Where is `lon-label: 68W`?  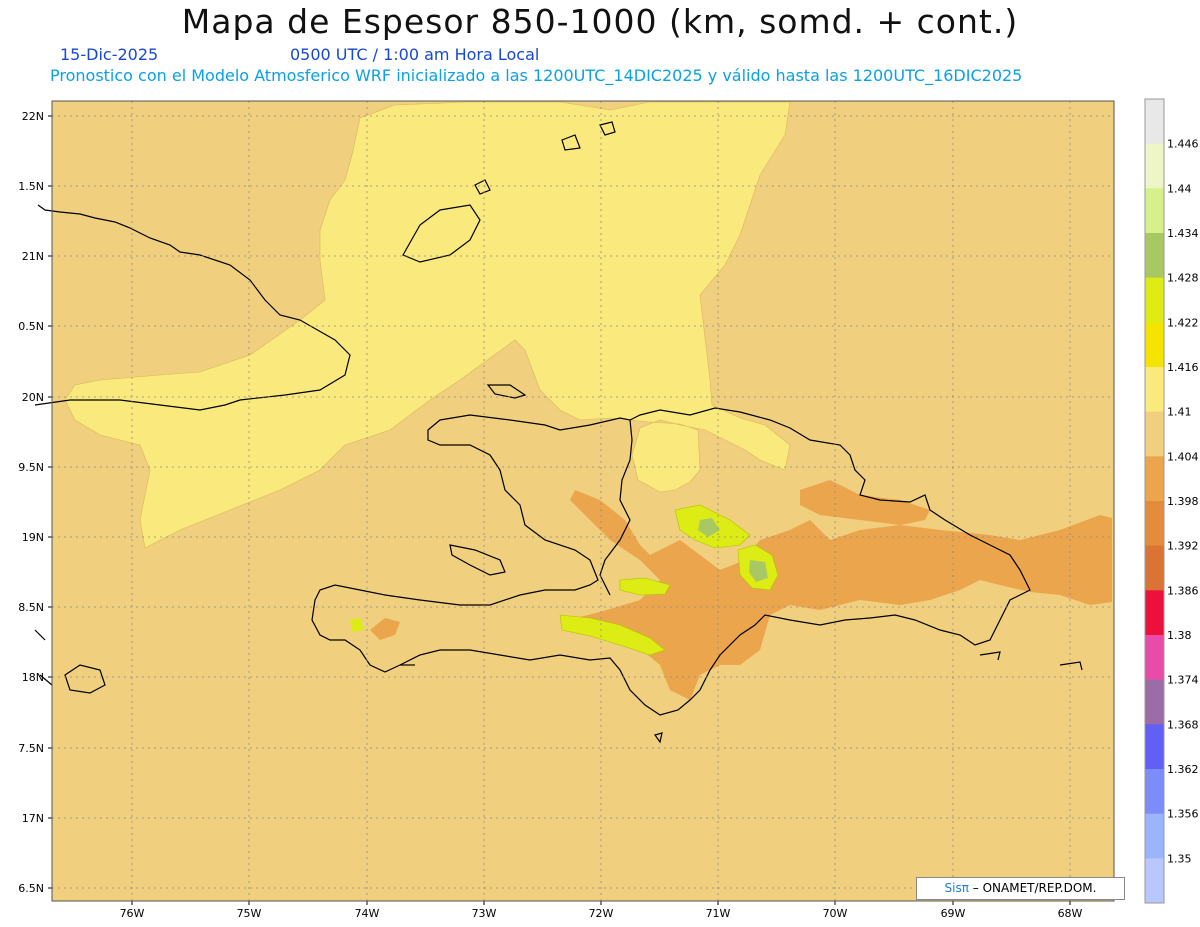
lon-label: 68W is located at coordinates (1070, 913).